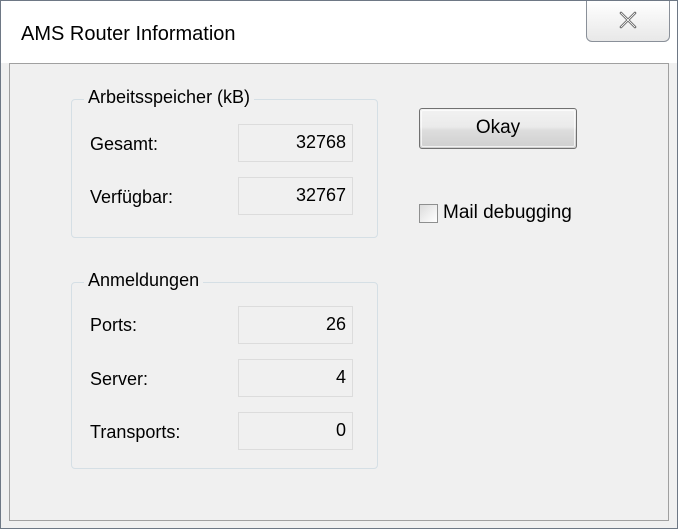  I want to click on logins-group-label: Anmeldungen, so click(144, 280).